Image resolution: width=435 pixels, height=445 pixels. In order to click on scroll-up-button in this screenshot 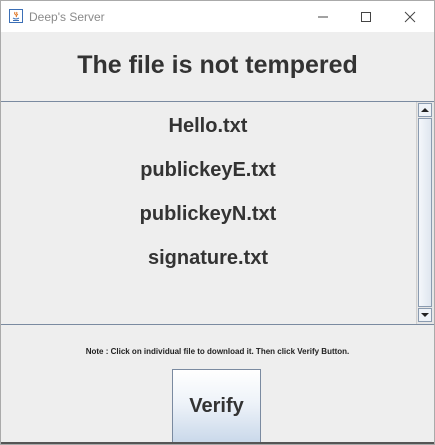, I will do `click(425, 110)`.